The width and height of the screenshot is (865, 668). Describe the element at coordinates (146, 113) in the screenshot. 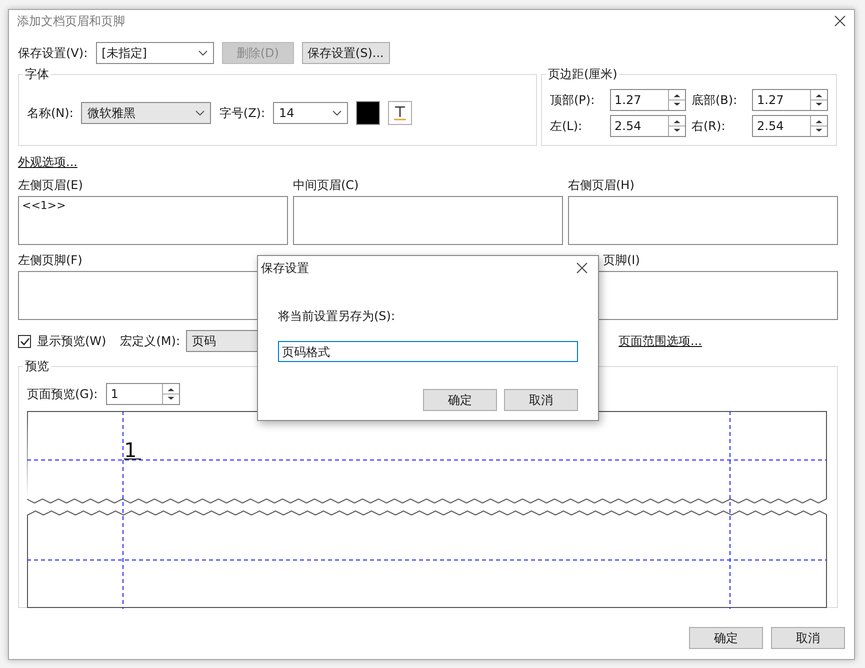

I see `font-name-dropdown: 微软雅黑` at that location.